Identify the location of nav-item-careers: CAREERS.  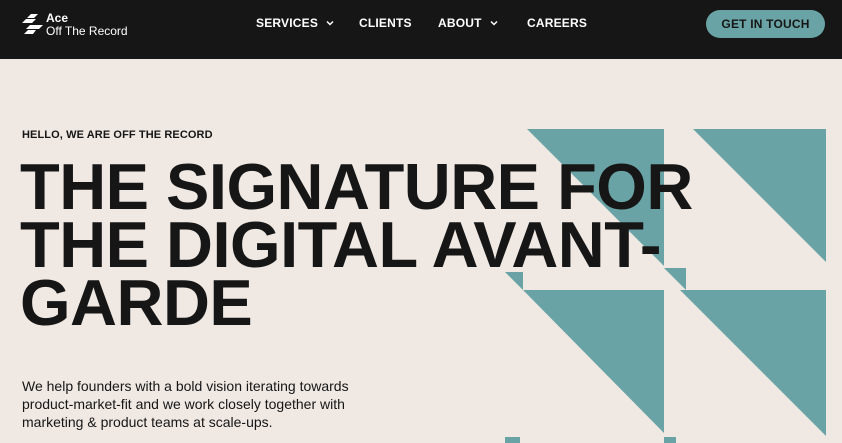
(557, 23).